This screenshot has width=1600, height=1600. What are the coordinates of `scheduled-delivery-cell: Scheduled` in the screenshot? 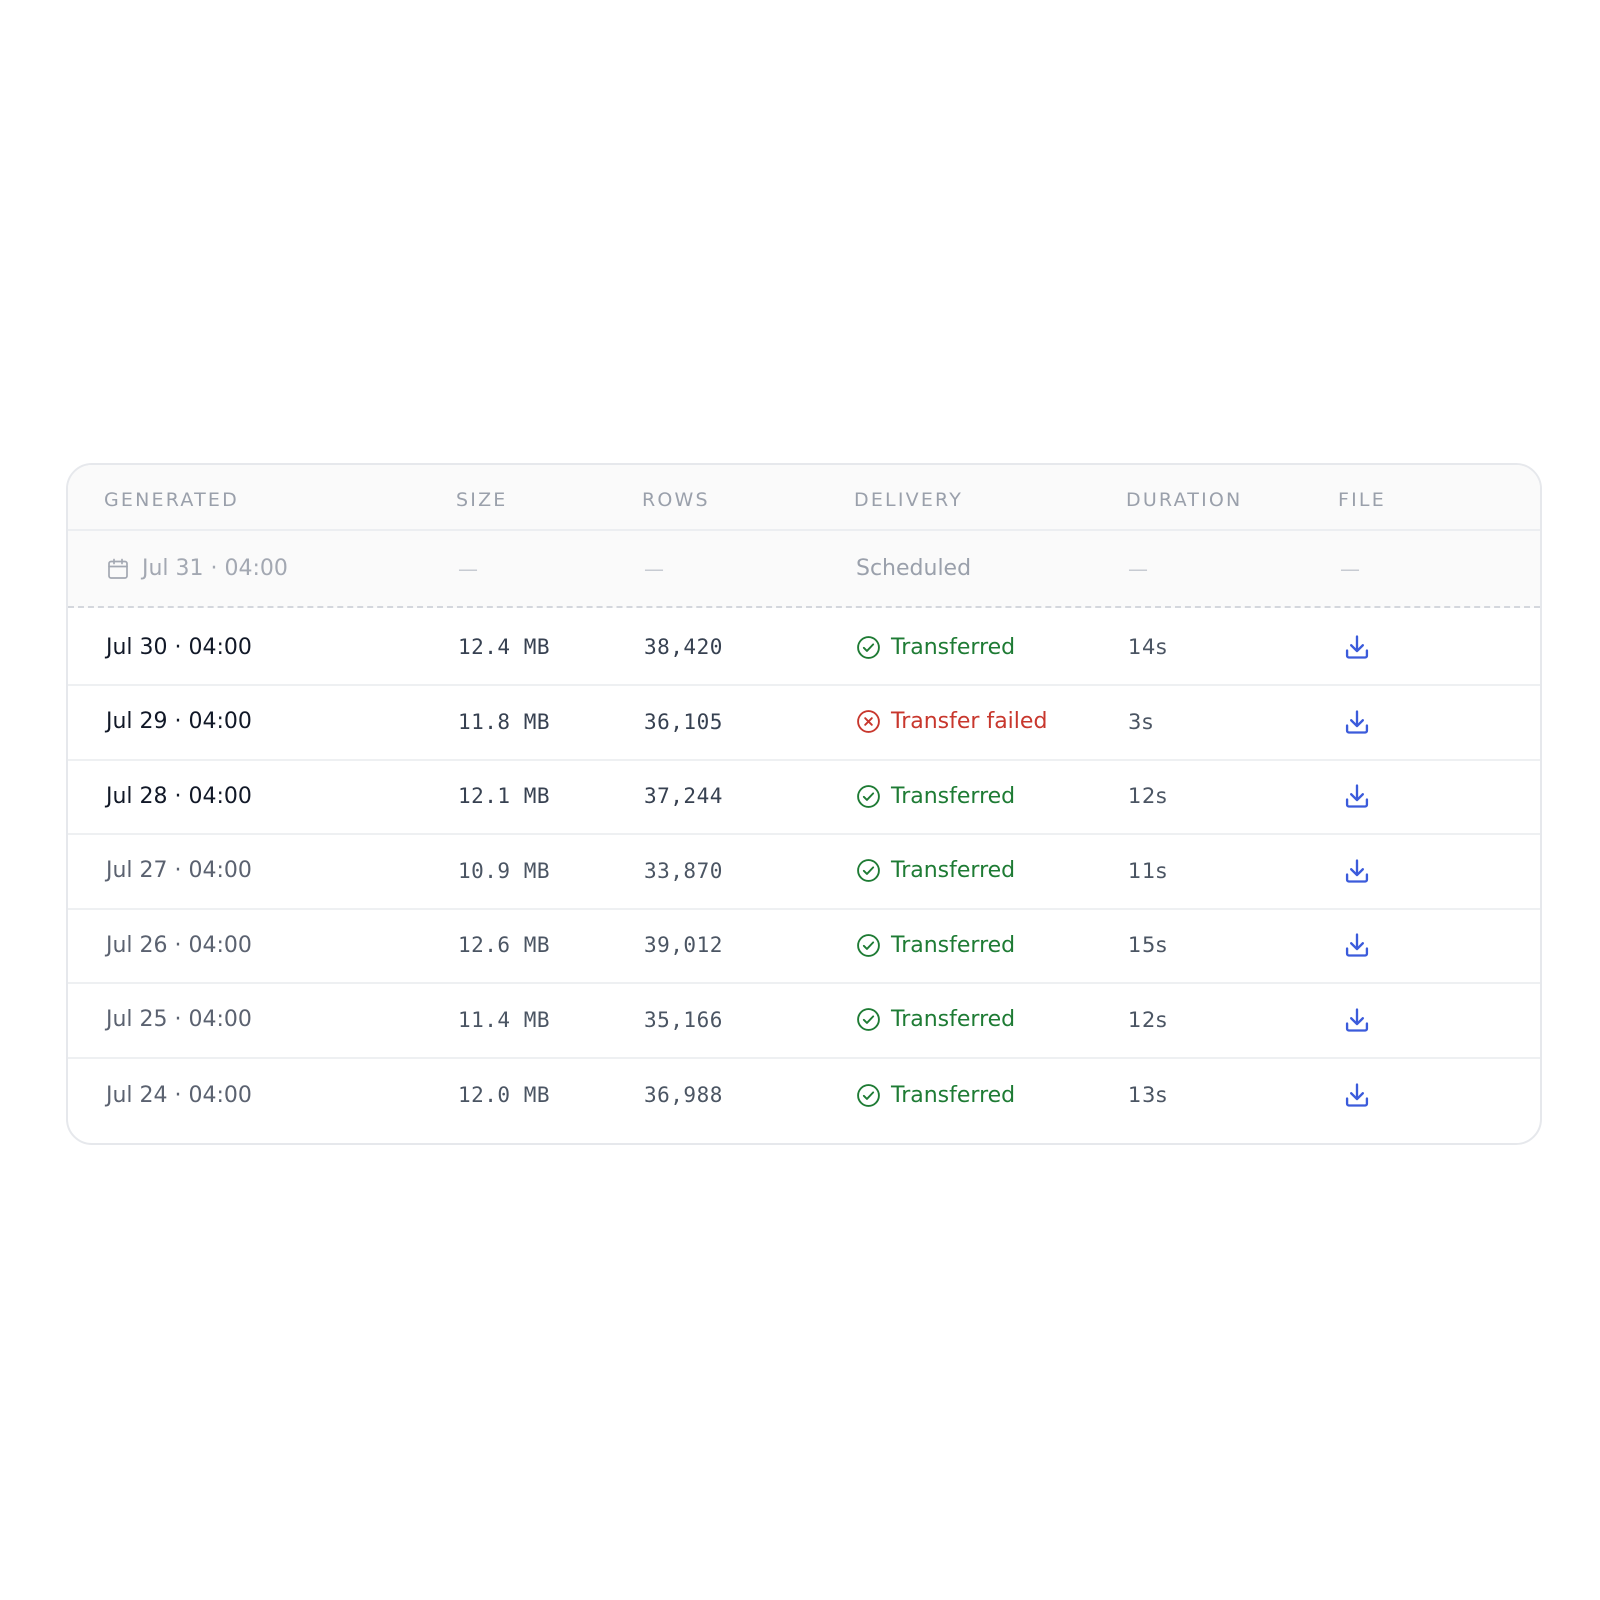 It's located at (913, 568).